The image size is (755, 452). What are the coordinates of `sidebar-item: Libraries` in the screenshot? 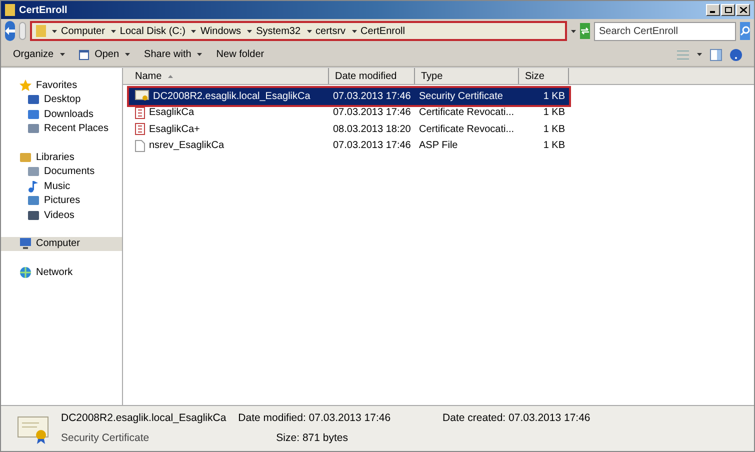 It's located at (61, 157).